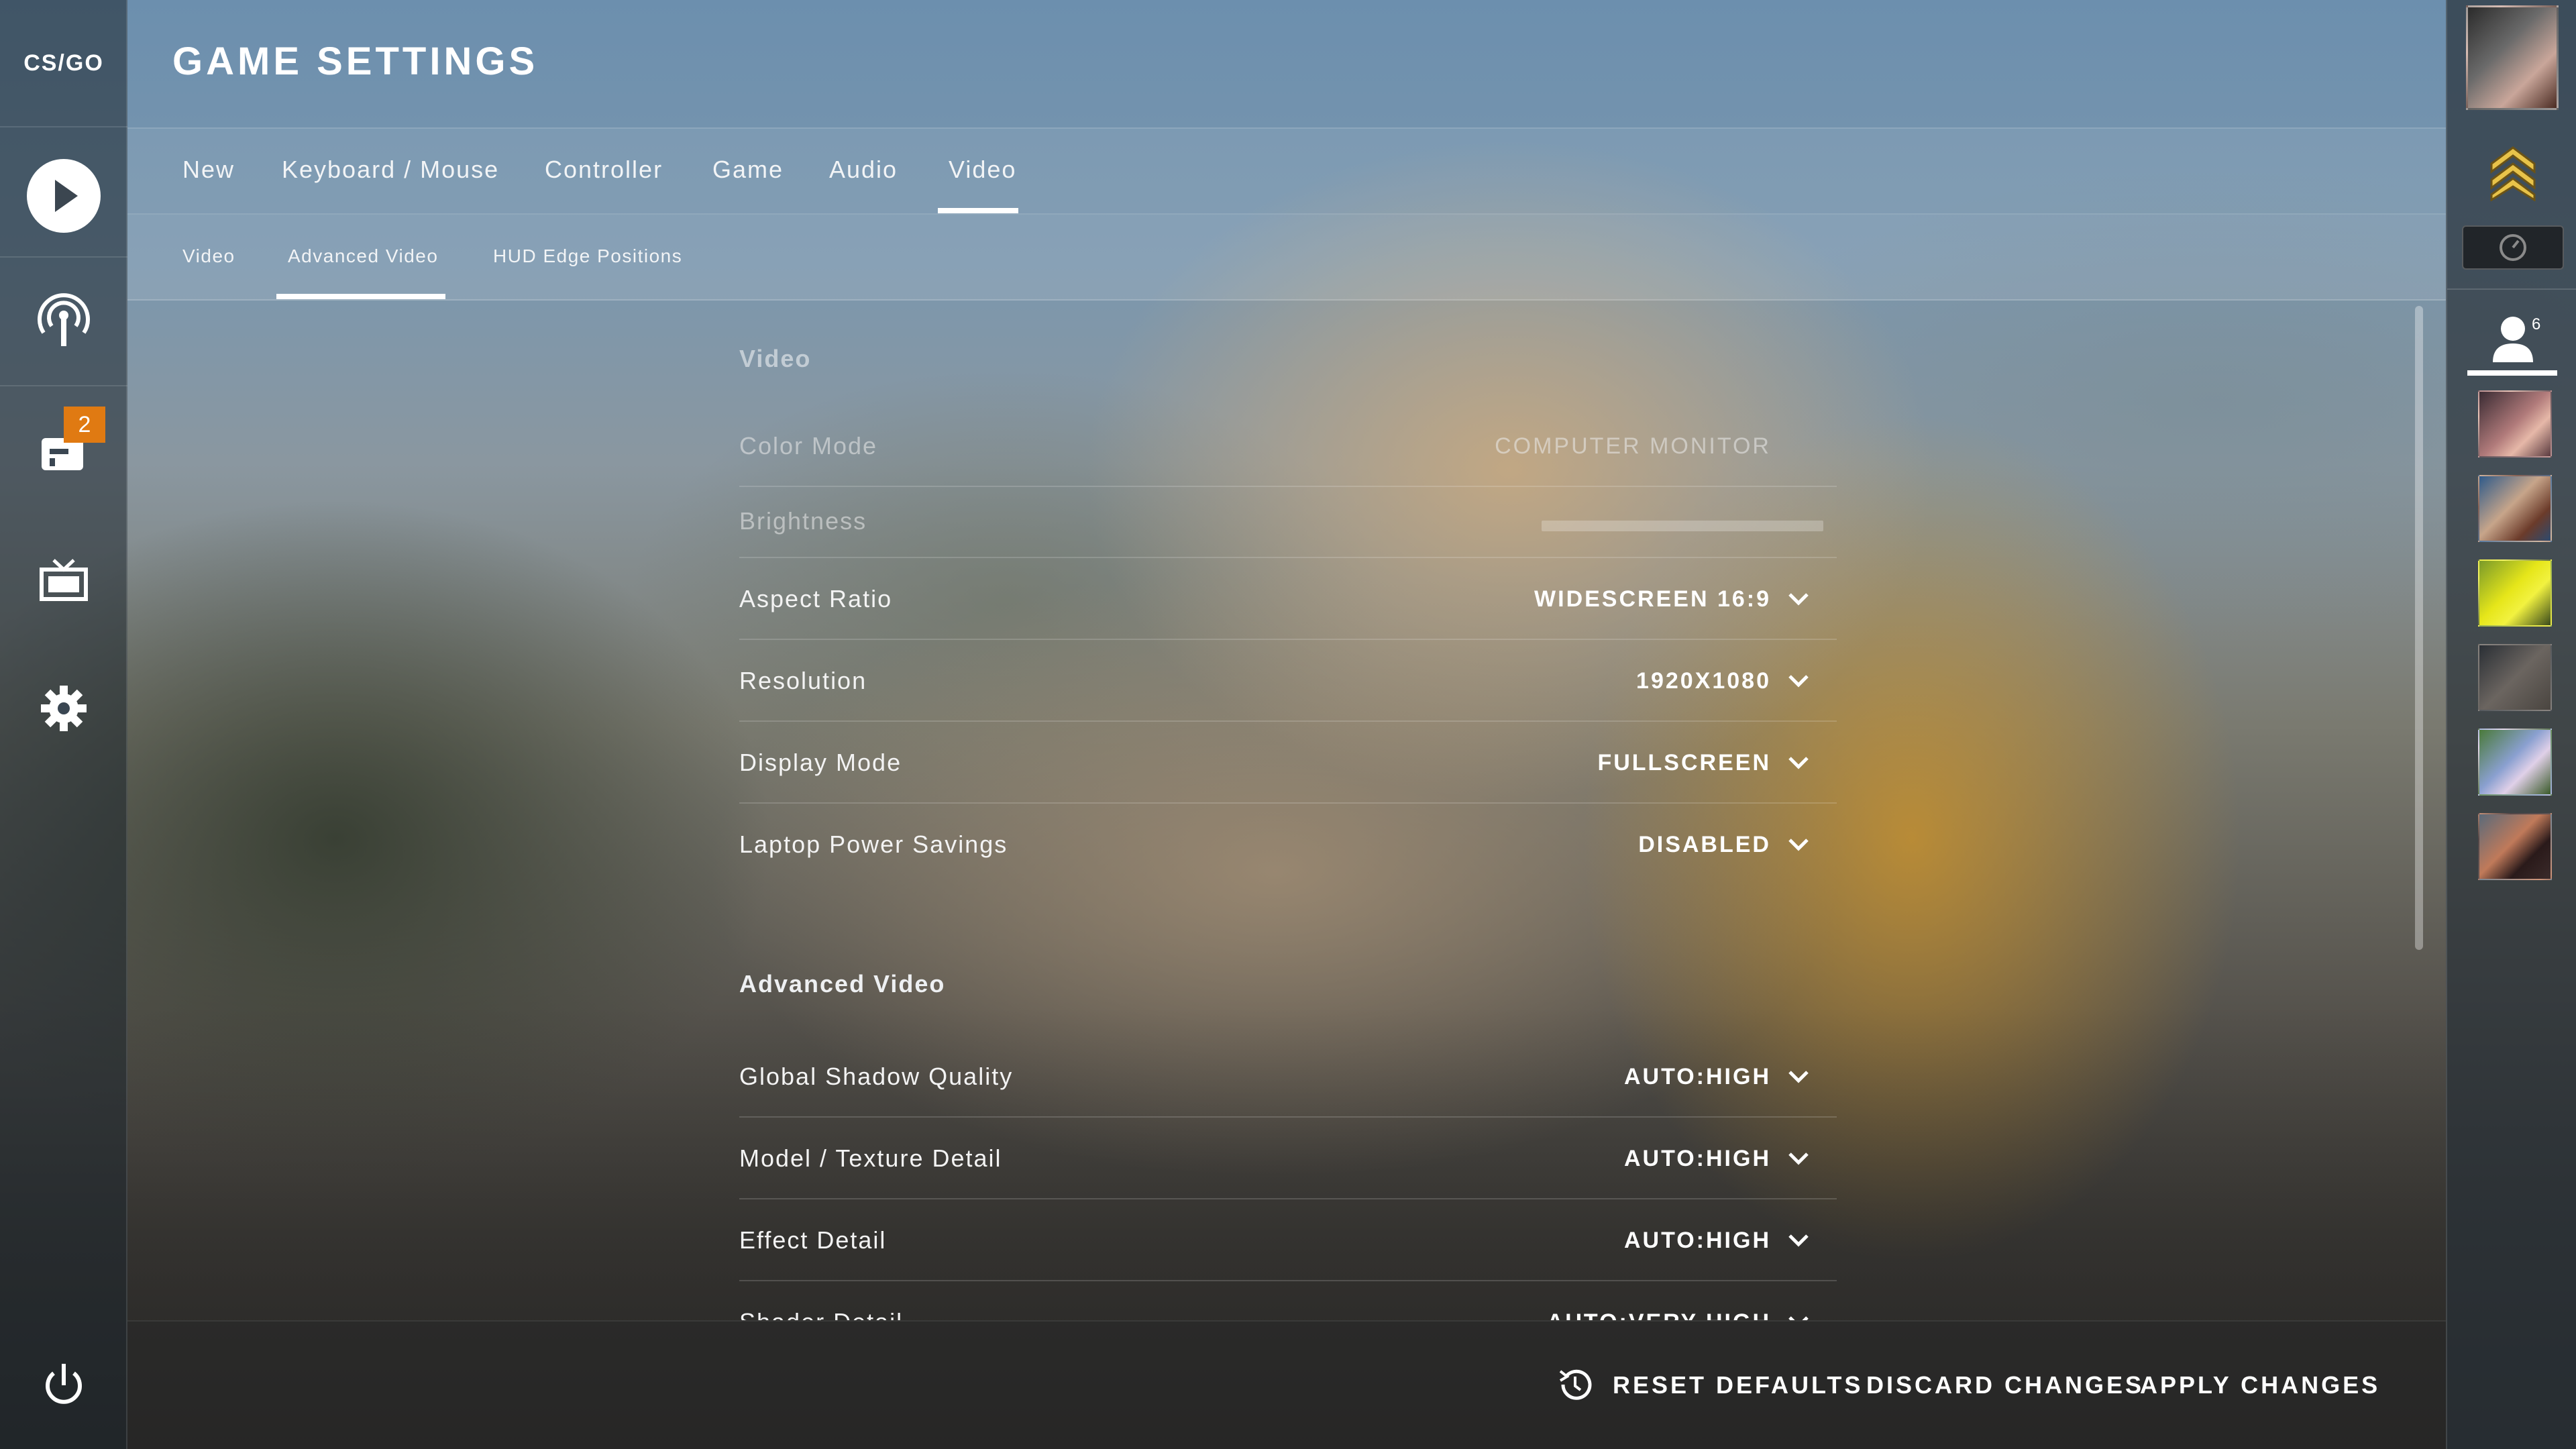 The height and width of the screenshot is (1449, 2576). What do you see at coordinates (208, 170) in the screenshot?
I see `tab-new: New` at bounding box center [208, 170].